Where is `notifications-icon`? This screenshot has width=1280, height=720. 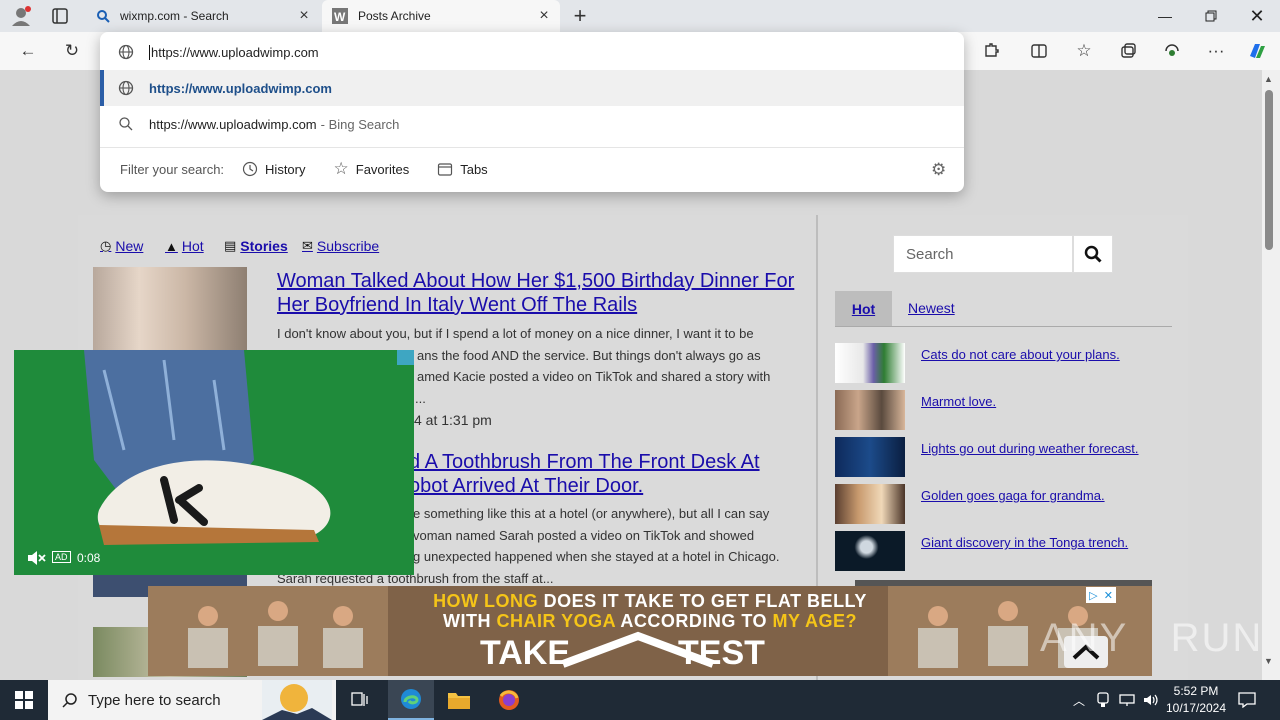
notifications-icon is located at coordinates (1247, 700).